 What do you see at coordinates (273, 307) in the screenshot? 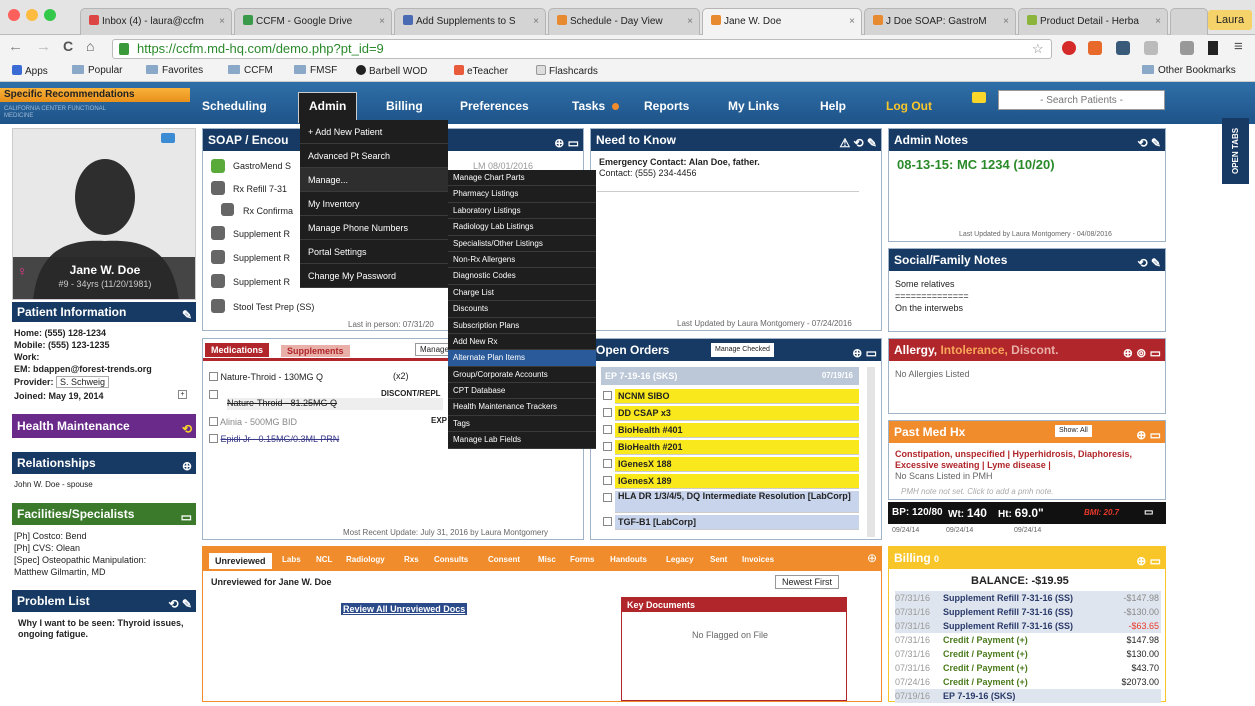
I see `soap-item: Stool Test Prep (SS)` at bounding box center [273, 307].